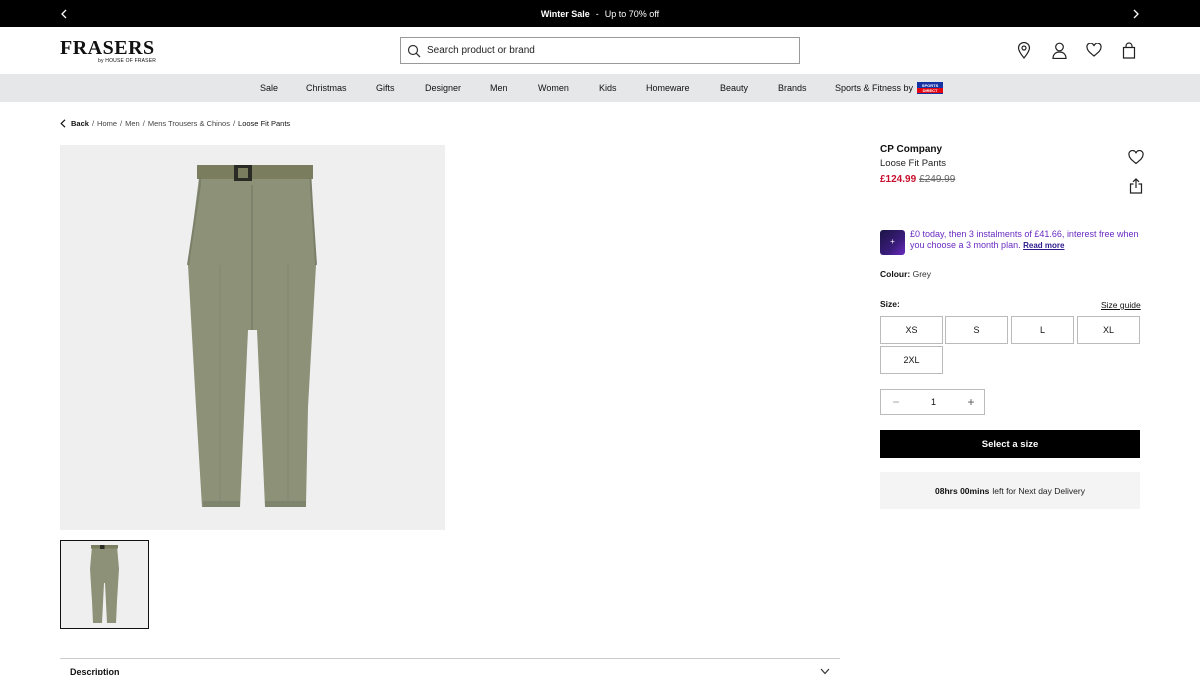 The height and width of the screenshot is (675, 1200). I want to click on nav-item-homeware: Homeware, so click(668, 88).